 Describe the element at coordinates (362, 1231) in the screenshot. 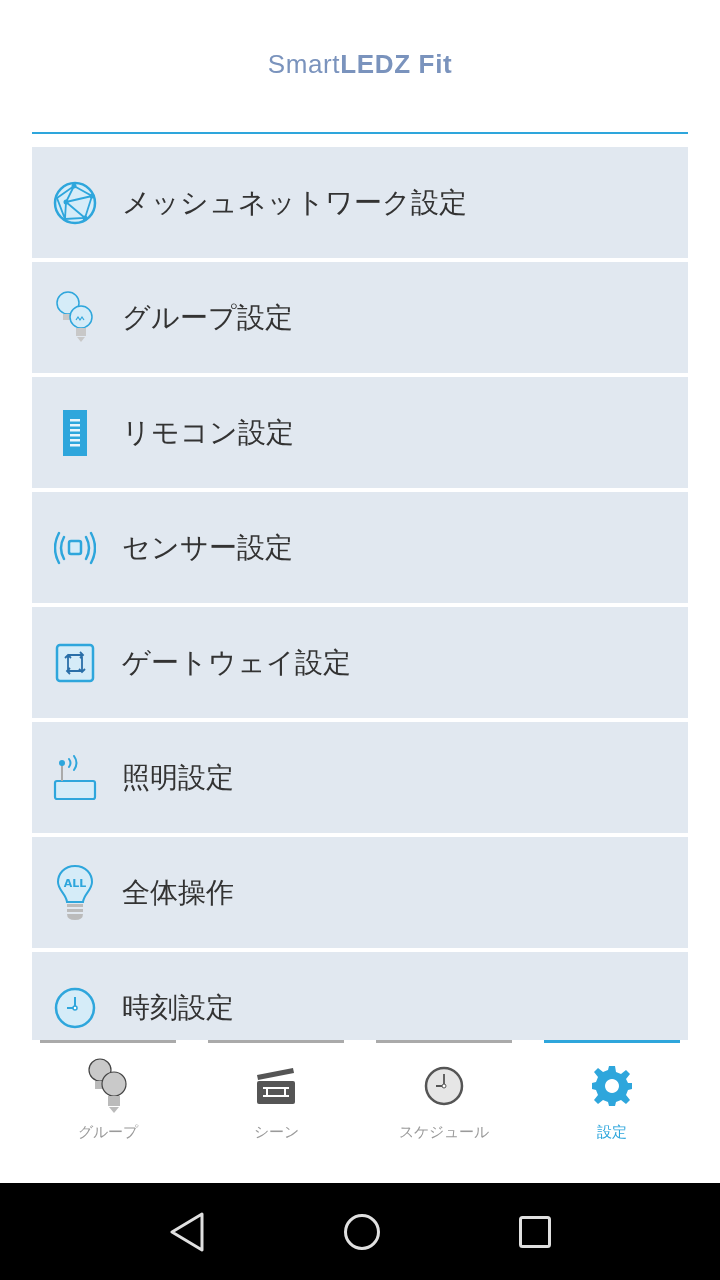

I see `home-icon` at that location.